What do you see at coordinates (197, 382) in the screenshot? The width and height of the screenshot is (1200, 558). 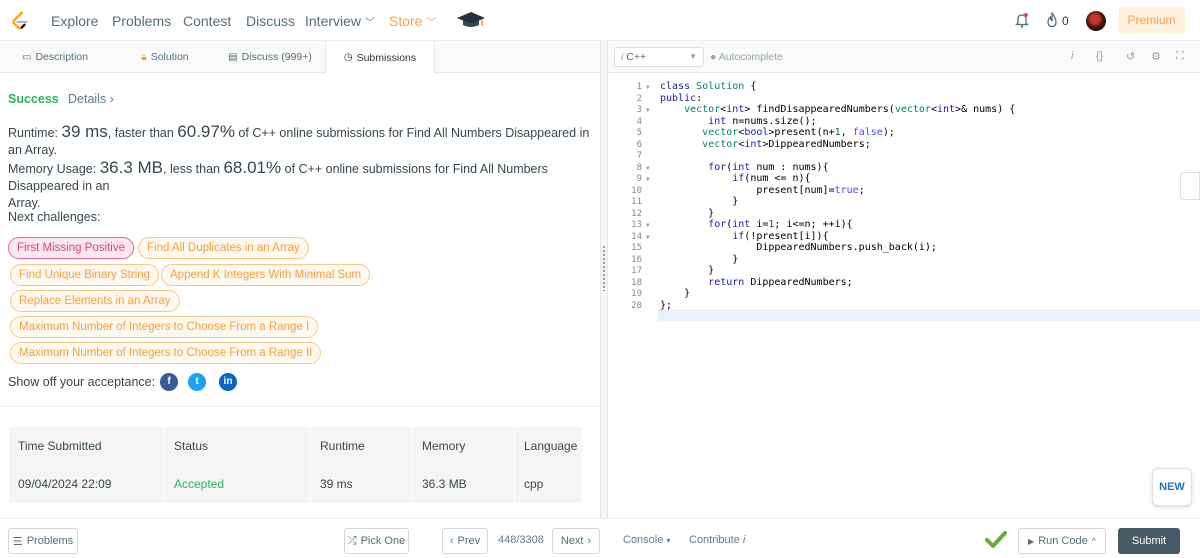 I see `twitter-icon: t` at bounding box center [197, 382].